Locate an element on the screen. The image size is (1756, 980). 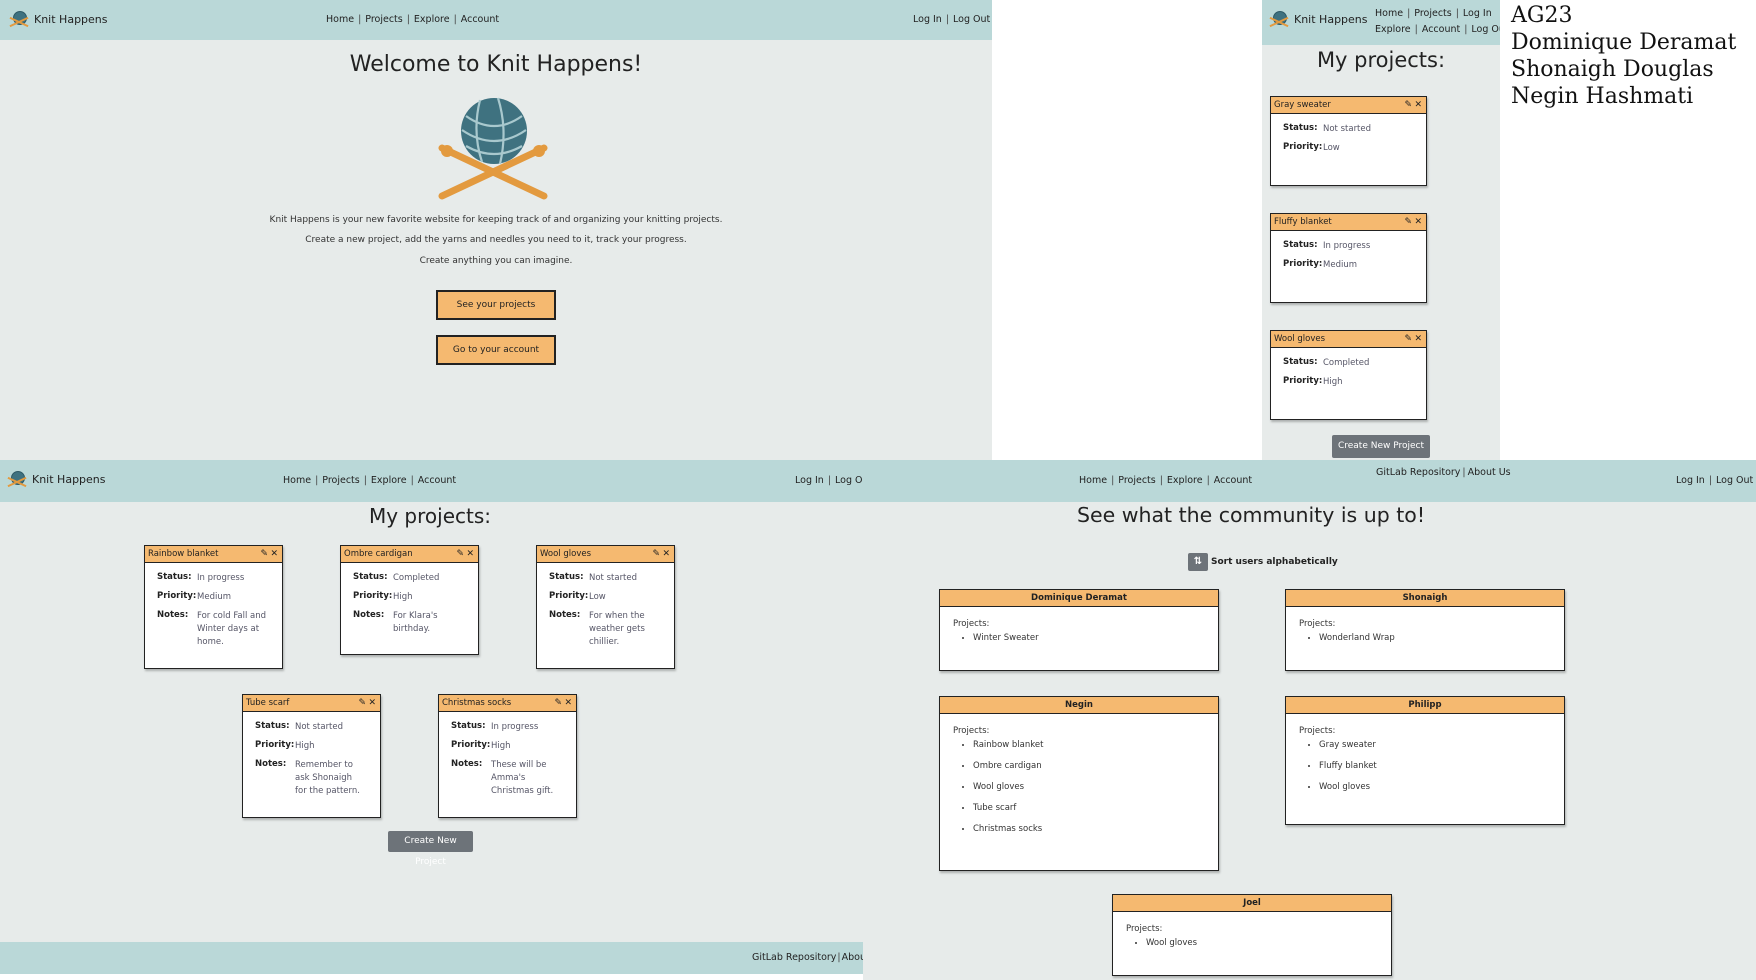
user-name: Dominique Deramat is located at coordinates (1079, 598).